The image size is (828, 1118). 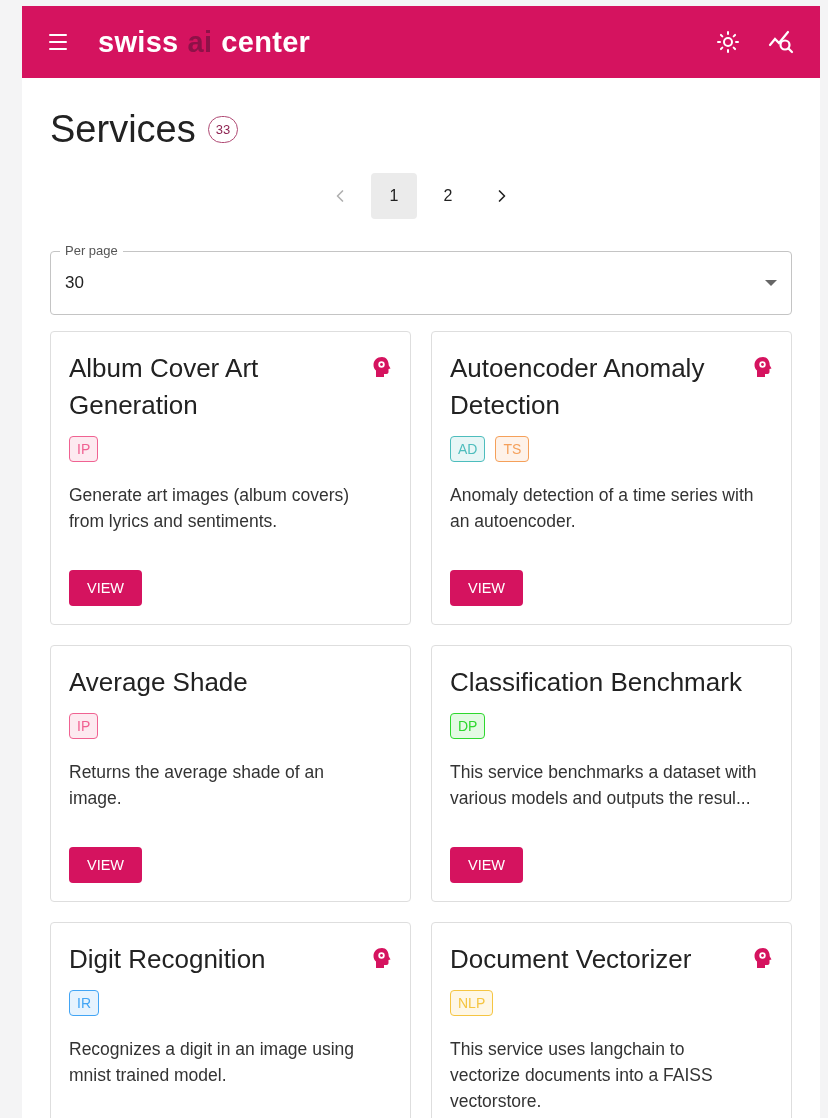 I want to click on service-description: Recognizes a digit in an image using mnist trained model., so click(x=212, y=1062).